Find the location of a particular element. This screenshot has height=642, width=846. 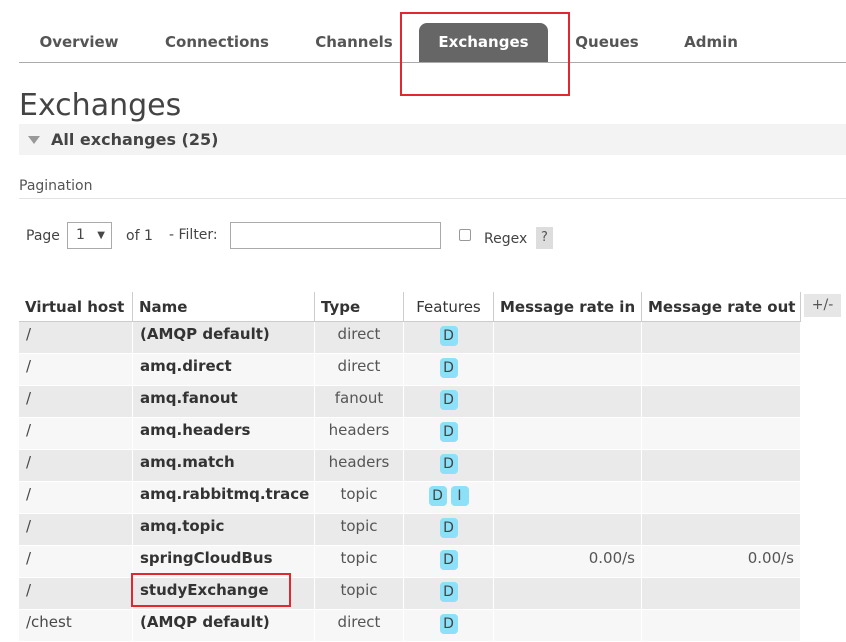

all-exchanges-section-toggle: All exchanges (25) is located at coordinates (432, 139).